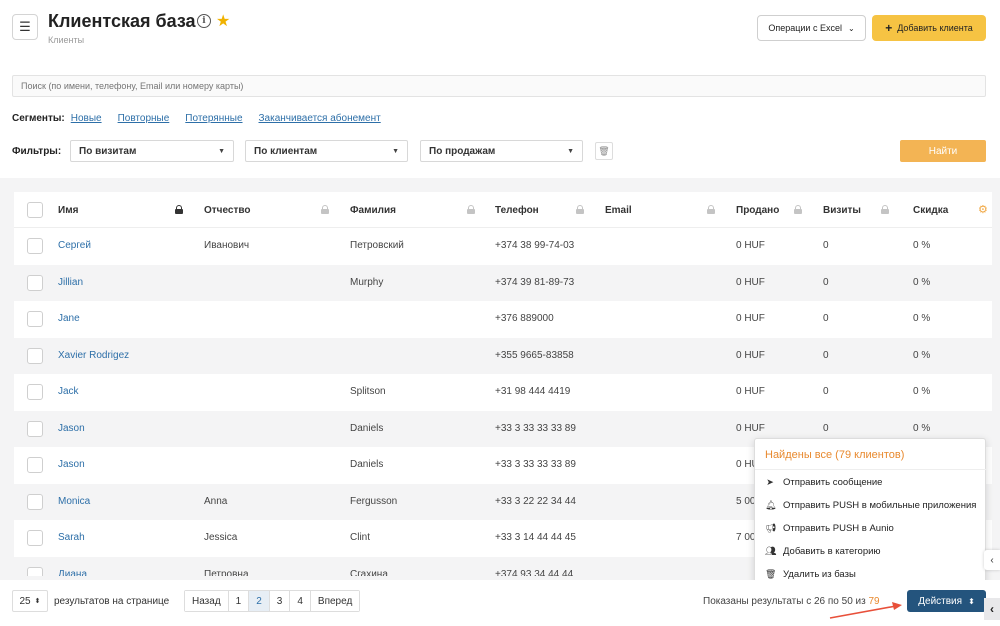  Describe the element at coordinates (943, 151) in the screenshot. I see `find-button: Найти` at that location.